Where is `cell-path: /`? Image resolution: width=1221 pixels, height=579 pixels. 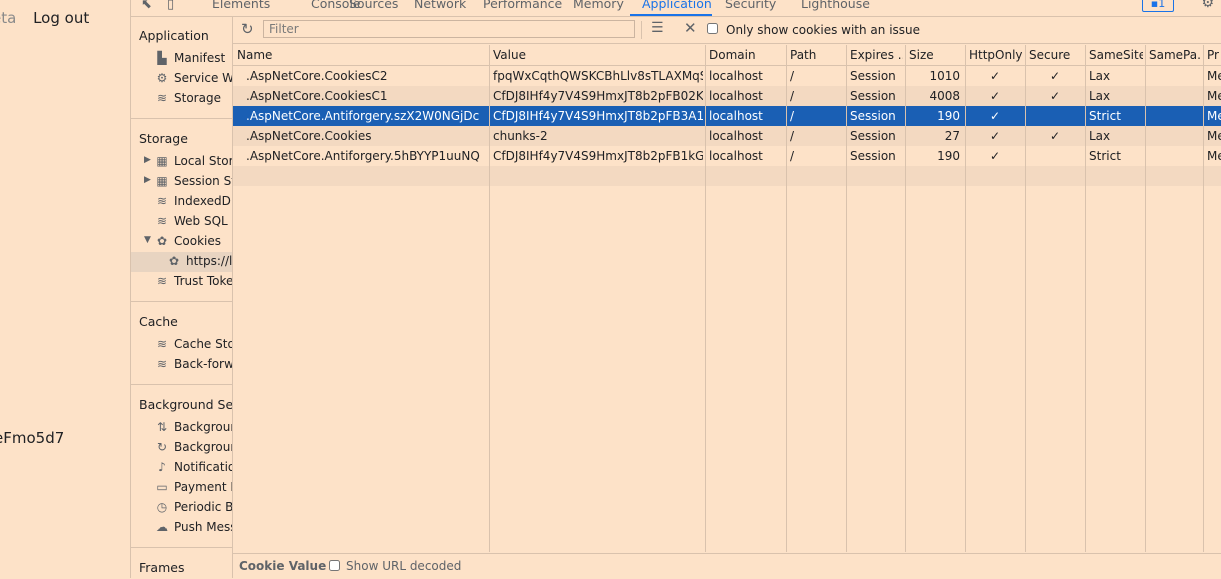
cell-path: / is located at coordinates (792, 96).